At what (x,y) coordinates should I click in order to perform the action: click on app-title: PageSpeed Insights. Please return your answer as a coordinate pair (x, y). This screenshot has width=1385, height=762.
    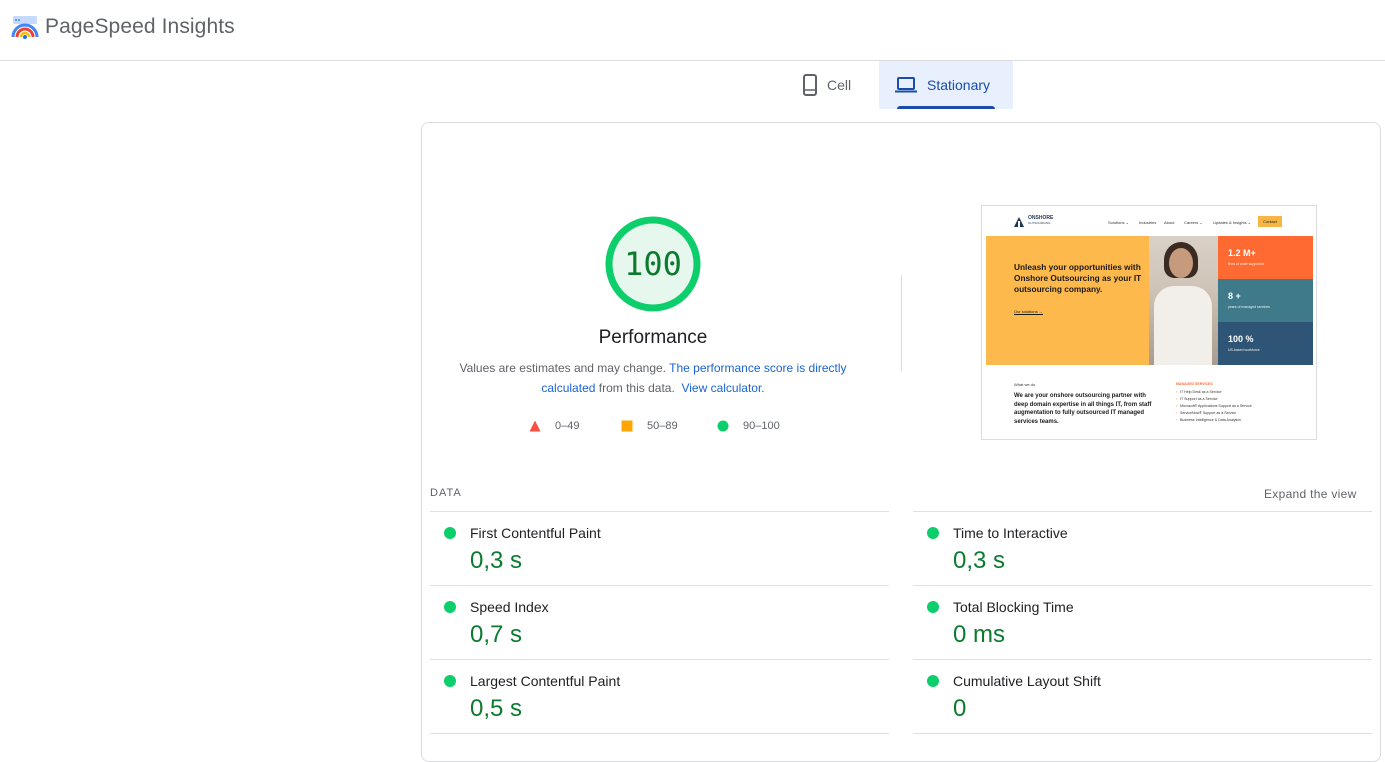
    Looking at the image, I should click on (140, 27).